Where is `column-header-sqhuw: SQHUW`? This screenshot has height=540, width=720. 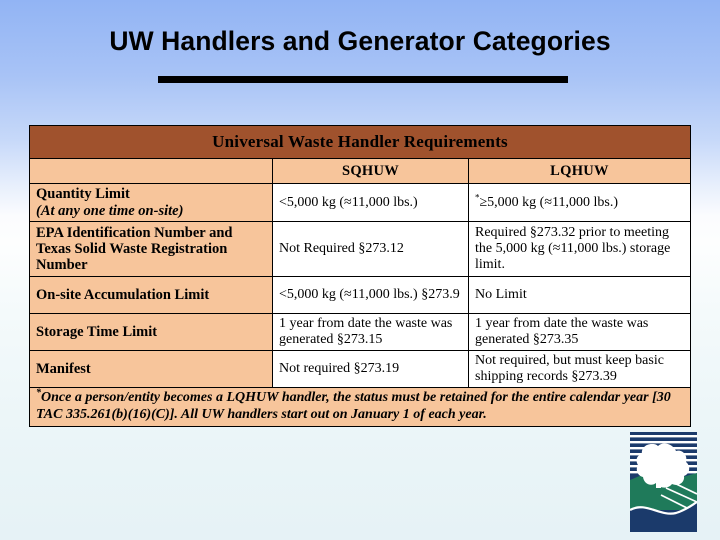 column-header-sqhuw: SQHUW is located at coordinates (370, 171).